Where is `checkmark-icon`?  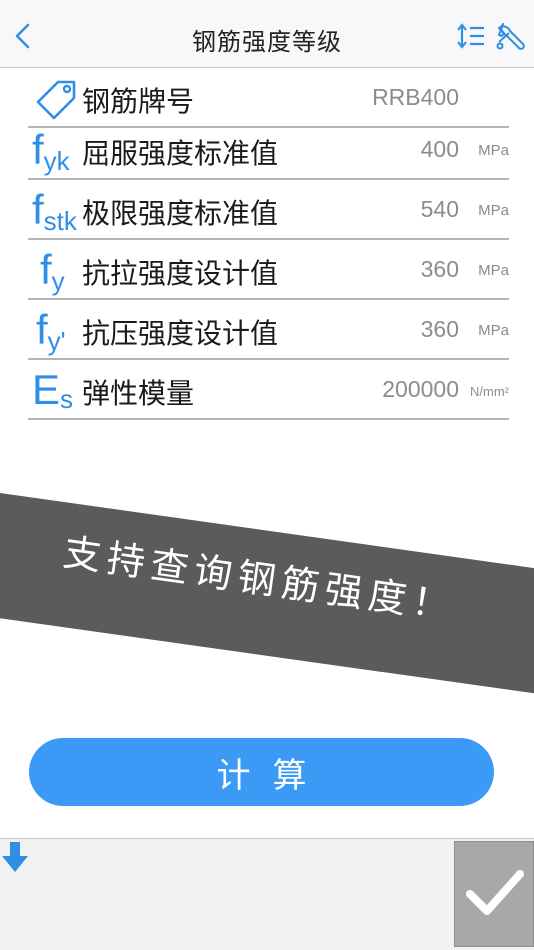 checkmark-icon is located at coordinates (495, 892).